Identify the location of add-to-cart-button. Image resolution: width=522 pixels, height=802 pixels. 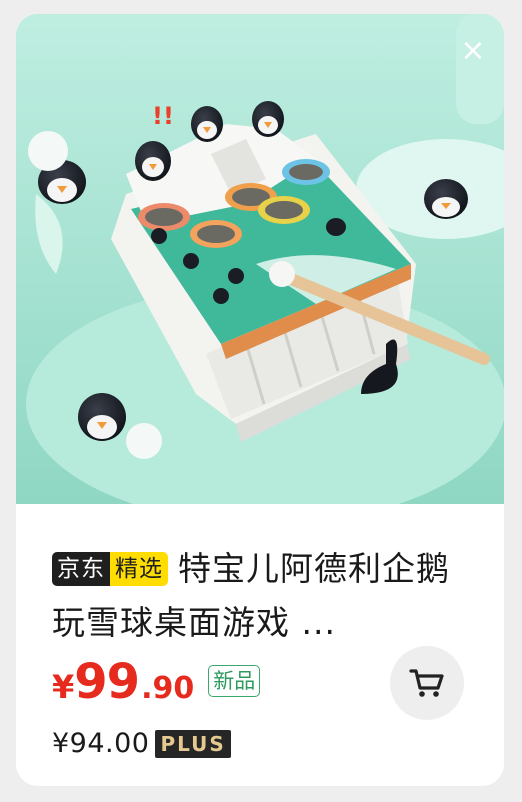
(427, 683).